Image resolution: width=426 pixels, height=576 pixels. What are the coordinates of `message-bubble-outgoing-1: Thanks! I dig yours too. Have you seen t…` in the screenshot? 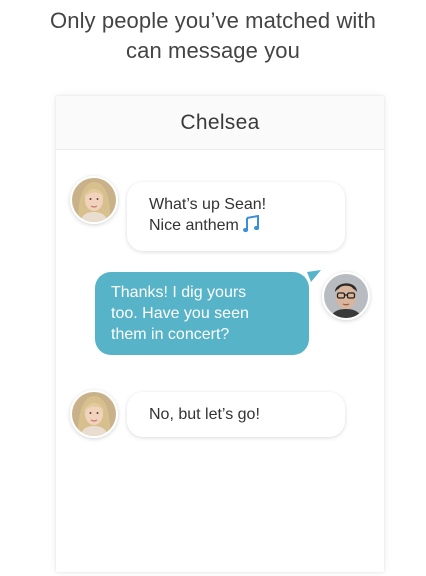 It's located at (202, 313).